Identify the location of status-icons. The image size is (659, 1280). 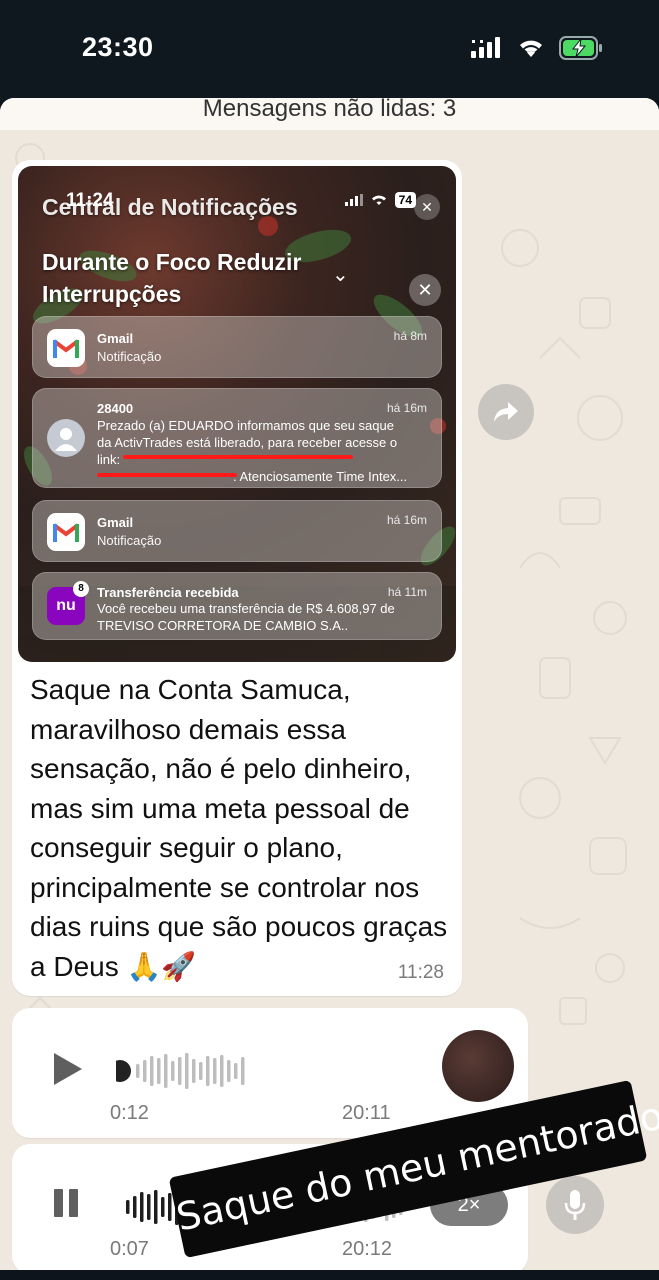
(537, 48).